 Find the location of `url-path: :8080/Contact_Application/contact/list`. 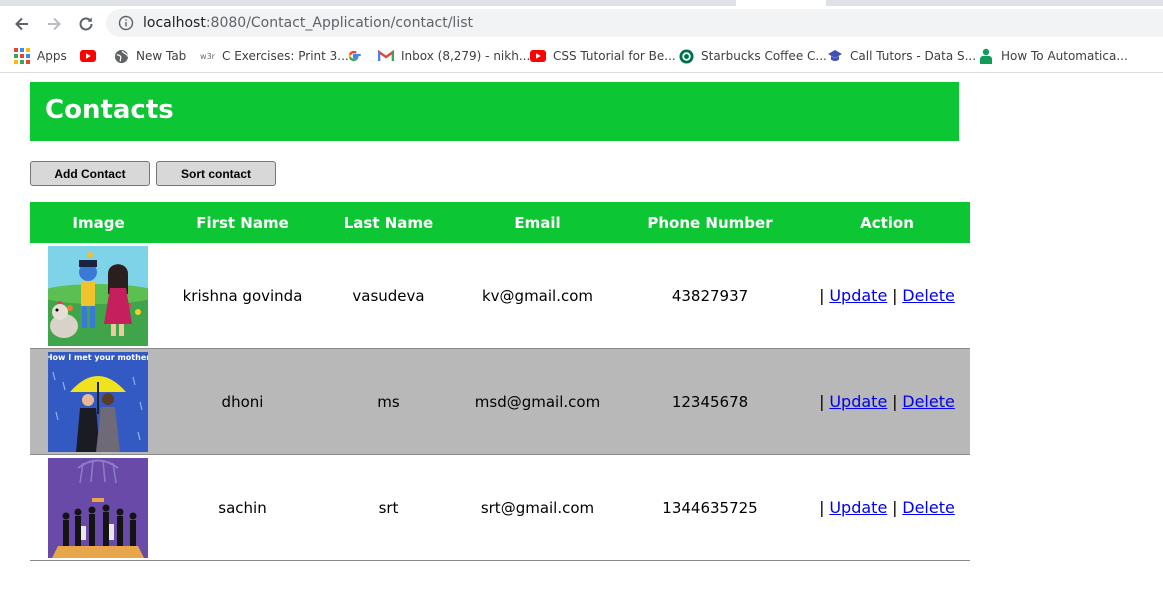

url-path: :8080/Contact_Application/contact/list is located at coordinates (339, 23).